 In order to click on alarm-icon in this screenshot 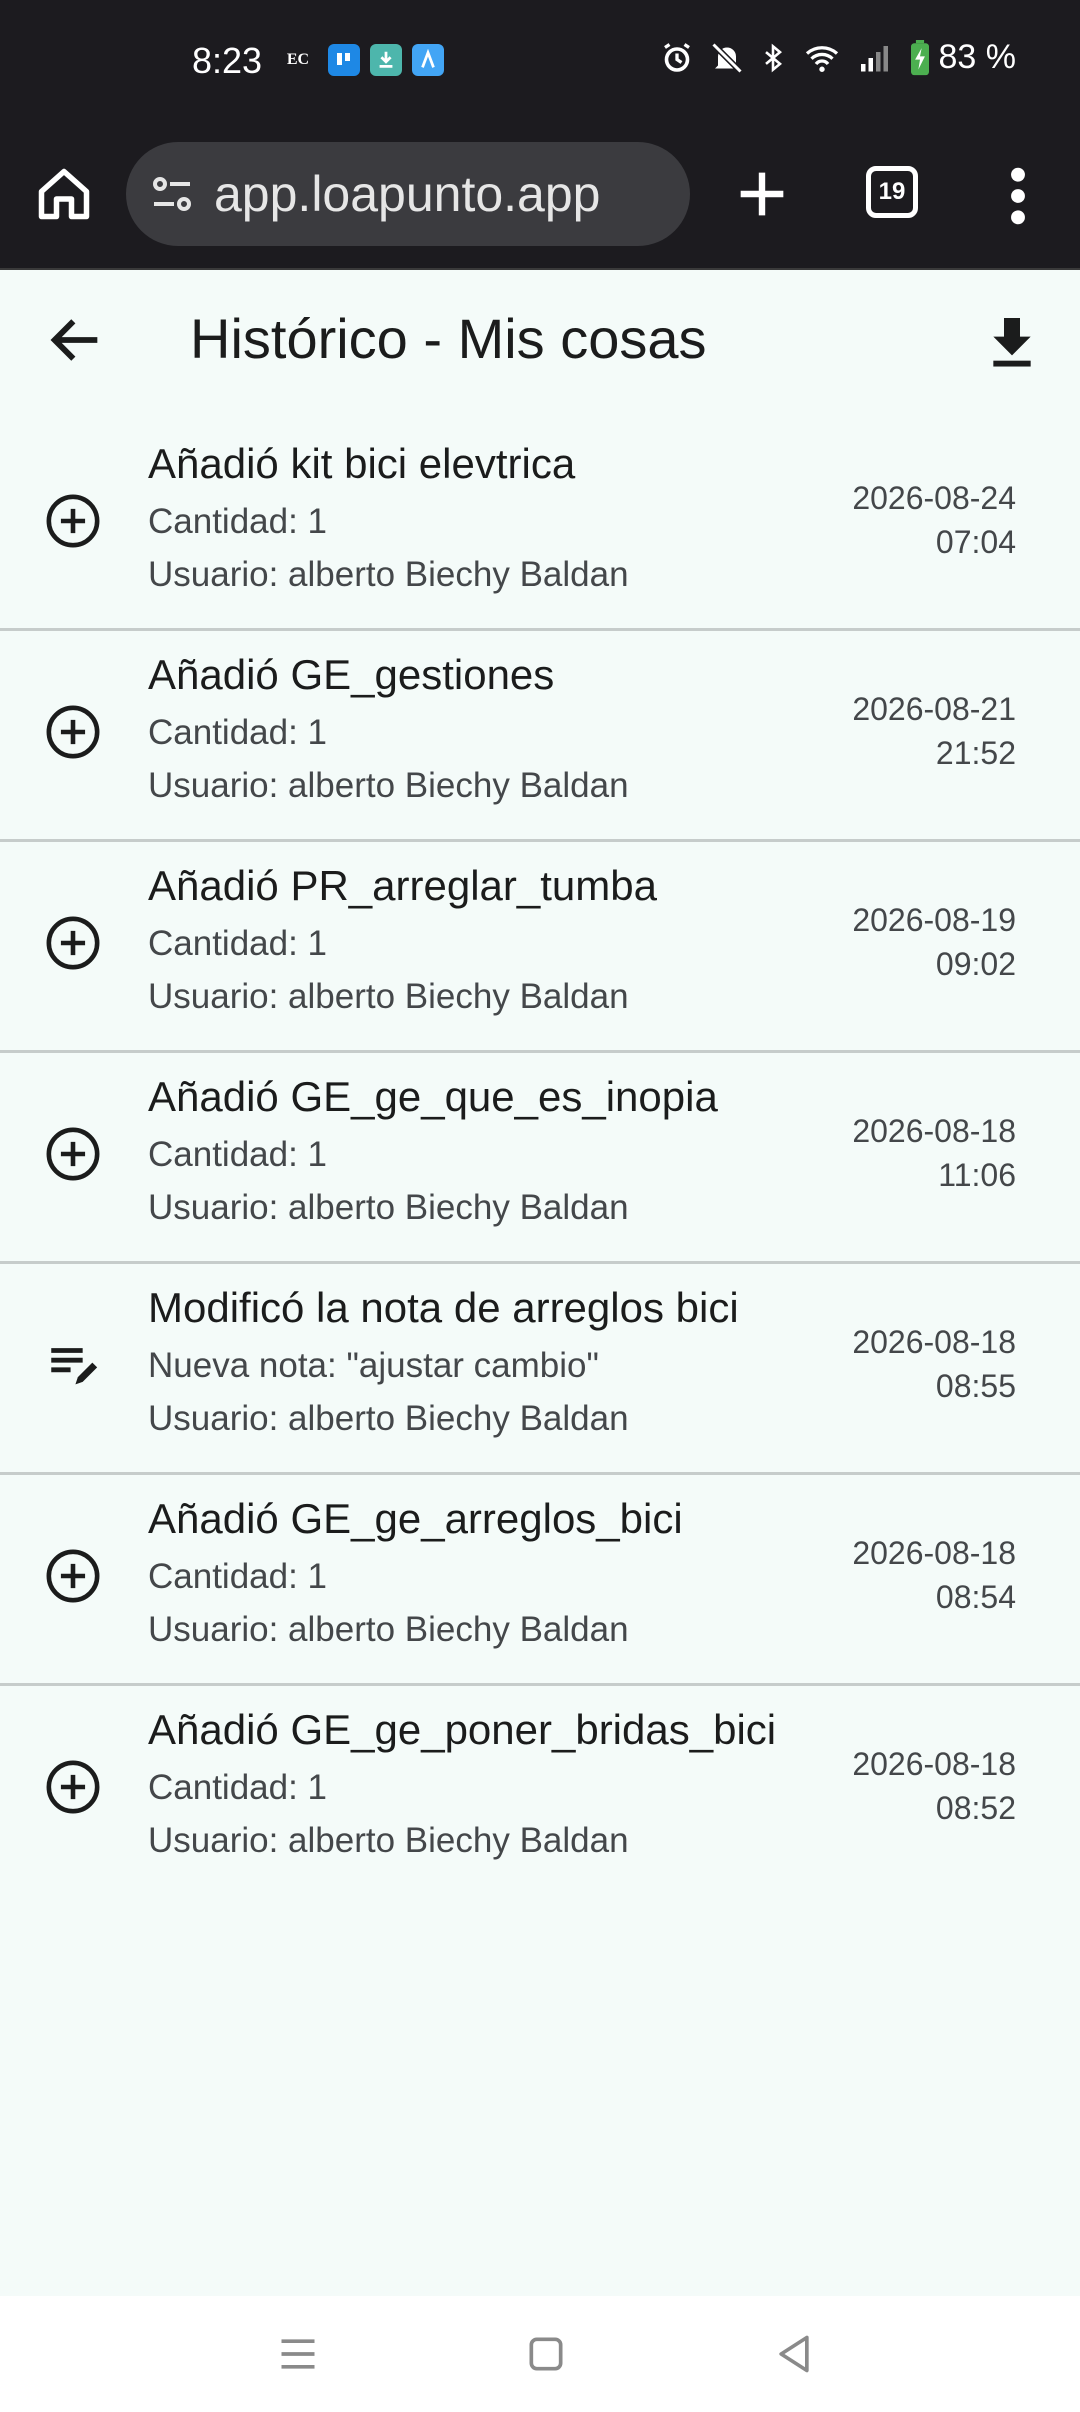, I will do `click(676, 57)`.